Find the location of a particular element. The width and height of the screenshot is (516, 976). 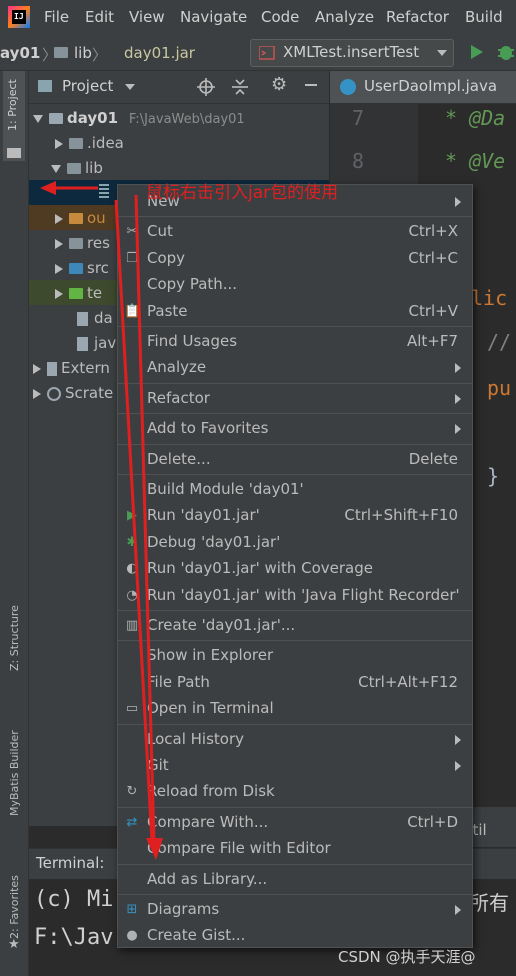

breadcrumb-lib: lib is located at coordinates (83, 53).